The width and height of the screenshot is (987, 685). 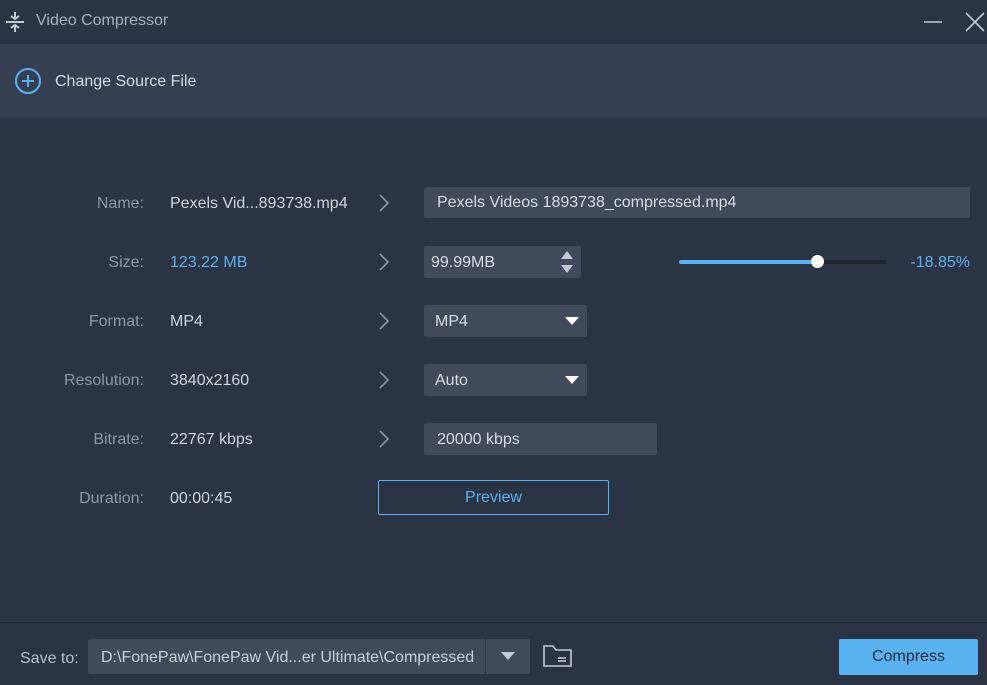 I want to click on save-to-label: Save to:, so click(x=49, y=658).